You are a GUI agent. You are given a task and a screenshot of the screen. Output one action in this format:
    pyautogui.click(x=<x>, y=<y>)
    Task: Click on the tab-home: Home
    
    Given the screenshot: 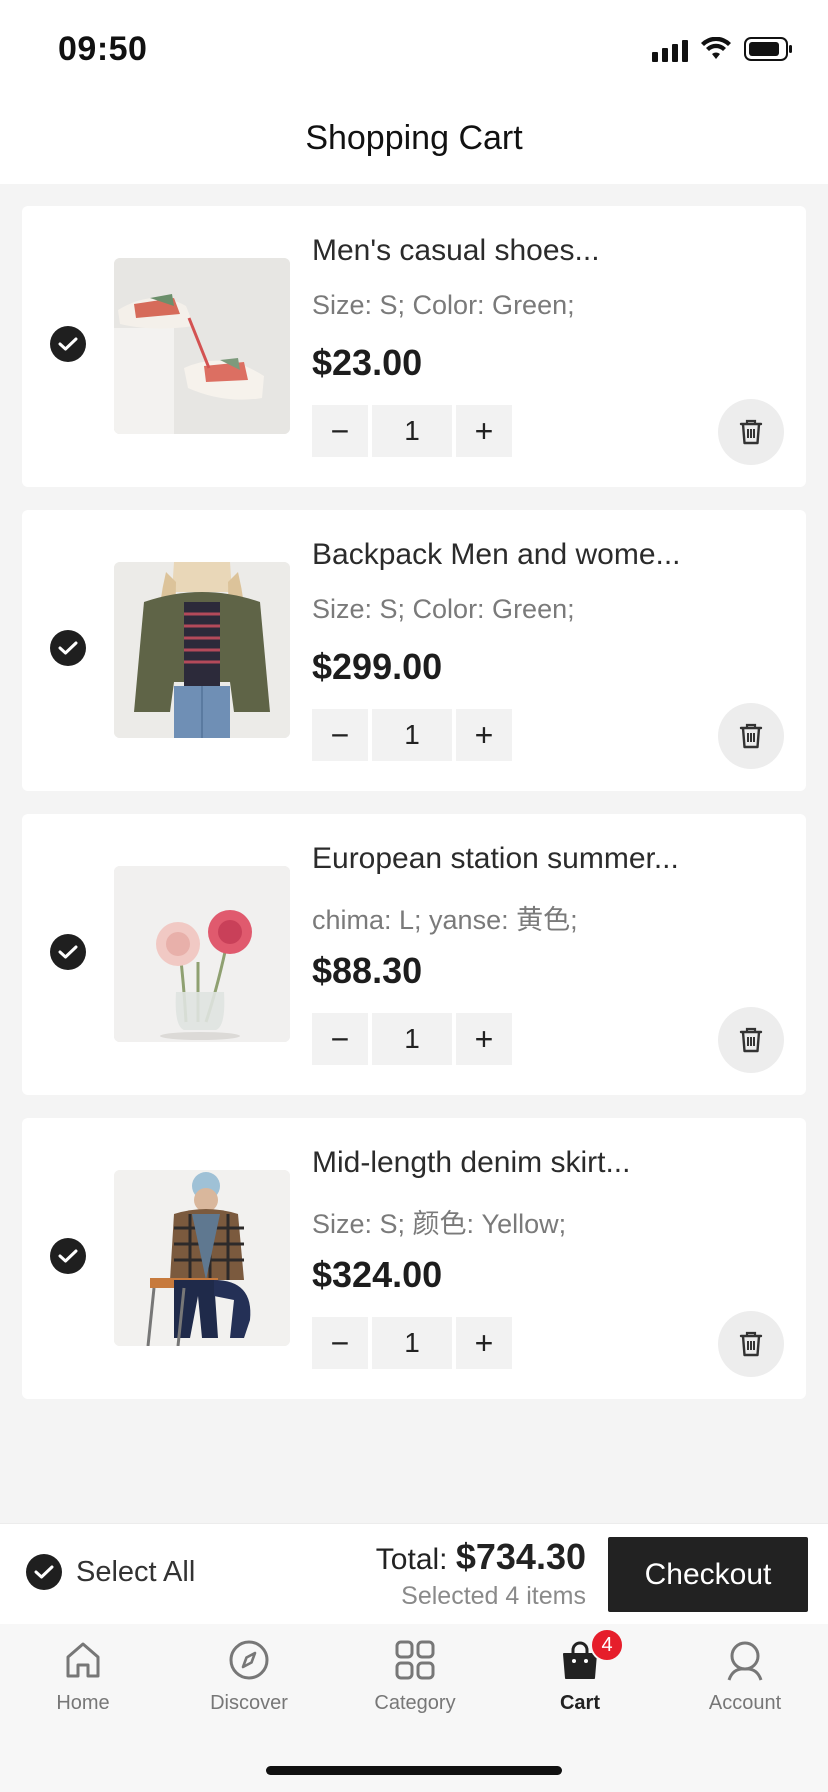 What is the action you would take?
    pyautogui.click(x=83, y=1676)
    